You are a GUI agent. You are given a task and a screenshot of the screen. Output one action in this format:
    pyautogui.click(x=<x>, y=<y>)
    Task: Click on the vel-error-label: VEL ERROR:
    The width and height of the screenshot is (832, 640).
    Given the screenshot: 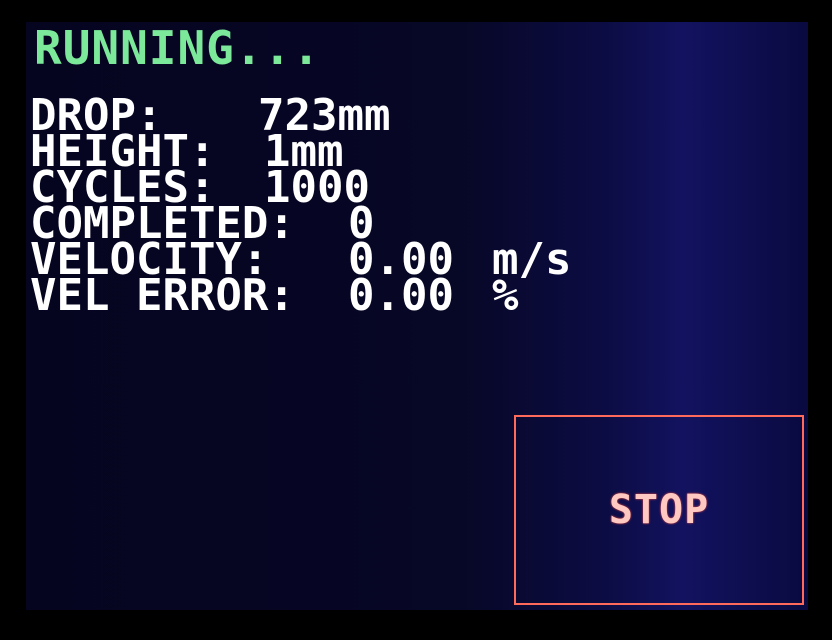 What is the action you would take?
    pyautogui.click(x=162, y=295)
    